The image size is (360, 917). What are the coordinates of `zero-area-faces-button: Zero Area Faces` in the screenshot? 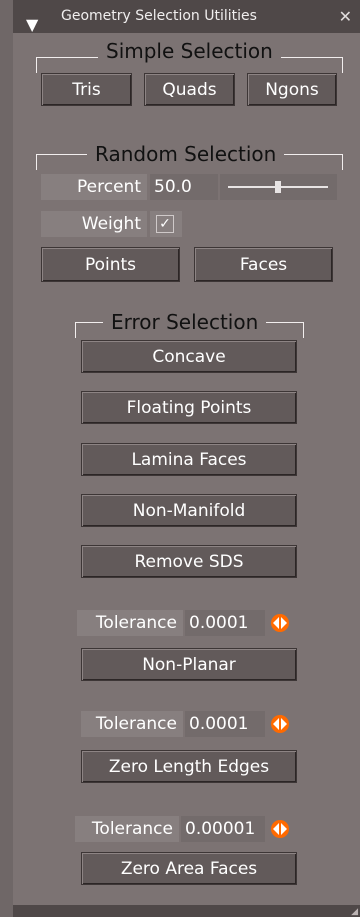 It's located at (189, 868).